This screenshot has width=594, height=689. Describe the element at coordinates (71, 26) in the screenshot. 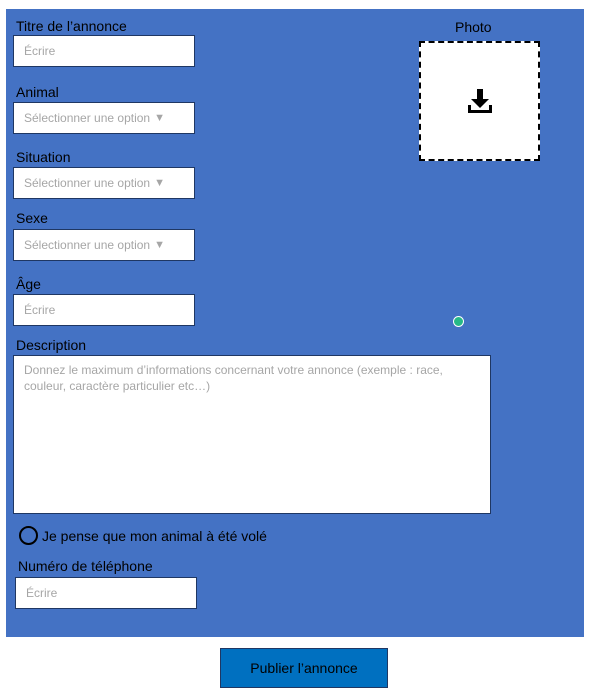

I see `title-label: Titre de l’annonce` at that location.